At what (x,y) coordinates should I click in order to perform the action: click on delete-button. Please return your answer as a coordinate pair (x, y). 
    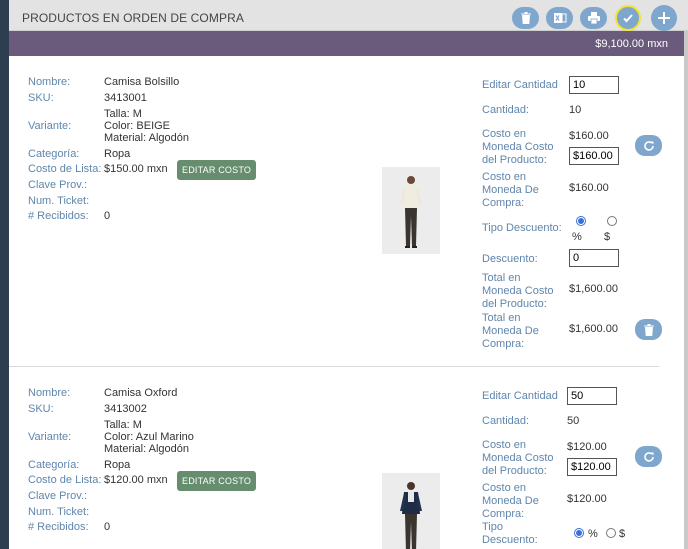
    Looking at the image, I should click on (525, 18).